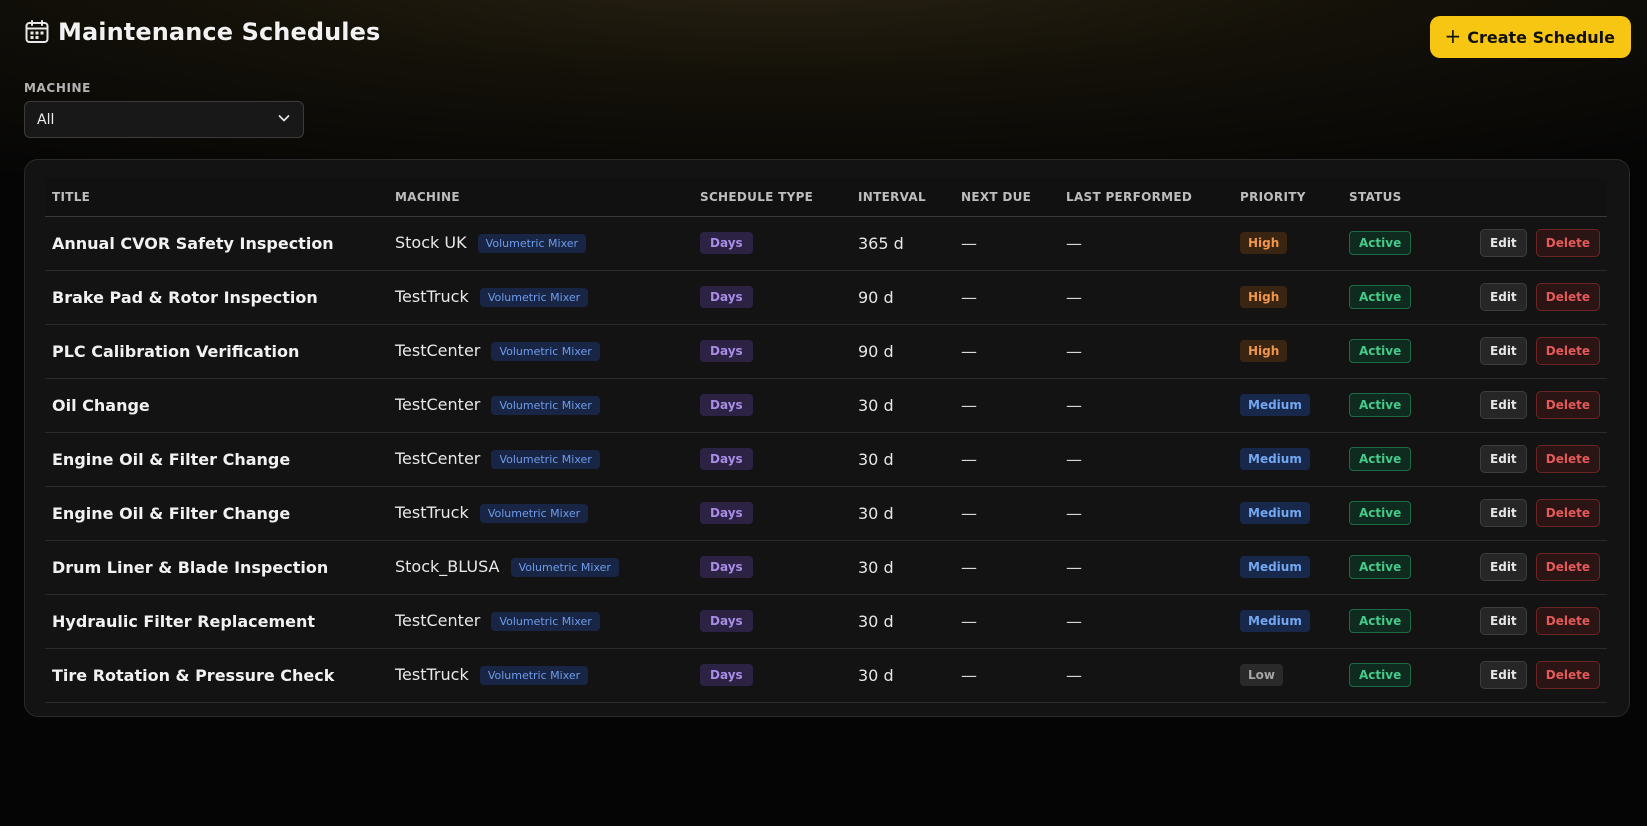 This screenshot has width=1647, height=826. What do you see at coordinates (902, 197) in the screenshot?
I see `column-header-interval: INTERVAL` at bounding box center [902, 197].